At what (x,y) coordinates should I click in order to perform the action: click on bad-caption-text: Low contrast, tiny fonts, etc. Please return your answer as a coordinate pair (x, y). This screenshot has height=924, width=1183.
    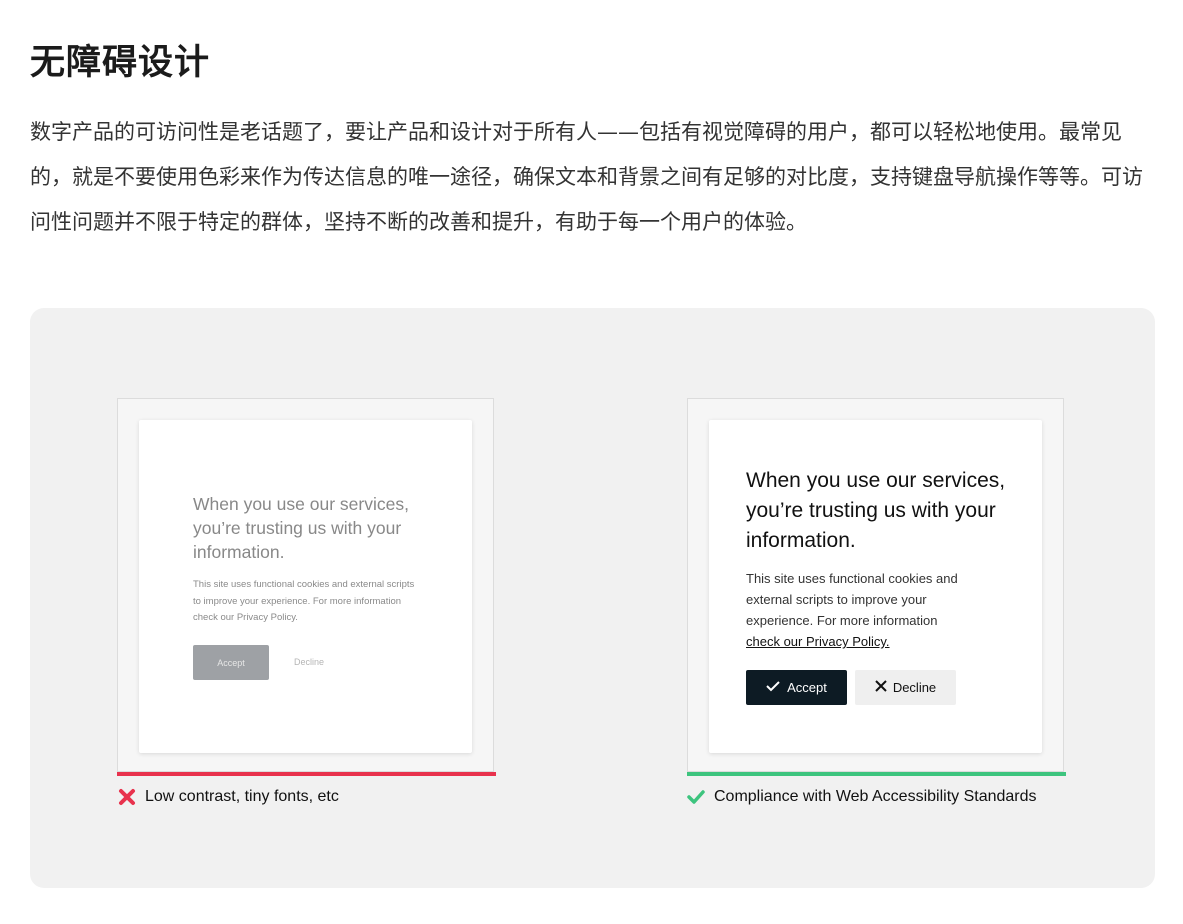
    Looking at the image, I should click on (242, 796).